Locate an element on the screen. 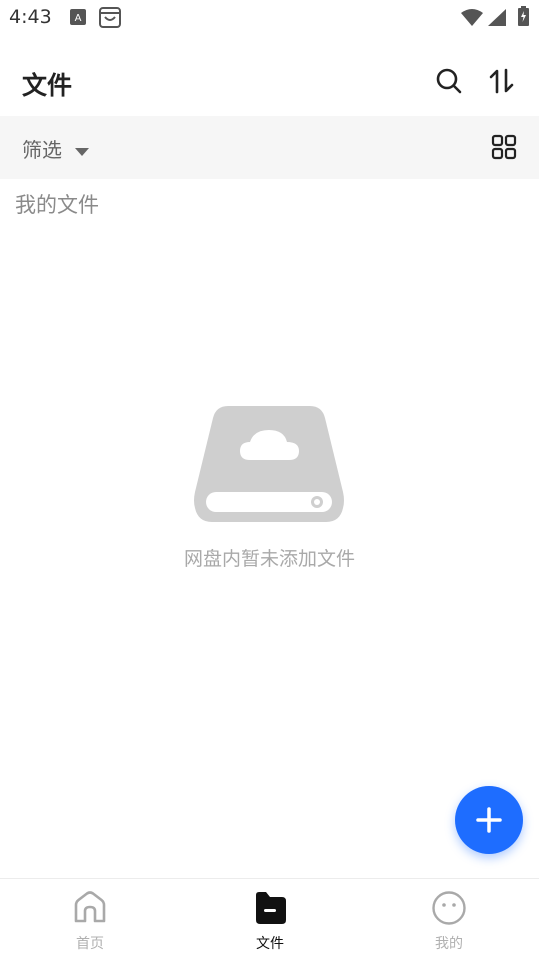 The width and height of the screenshot is (539, 959). page-title: 文件 is located at coordinates (47, 85).